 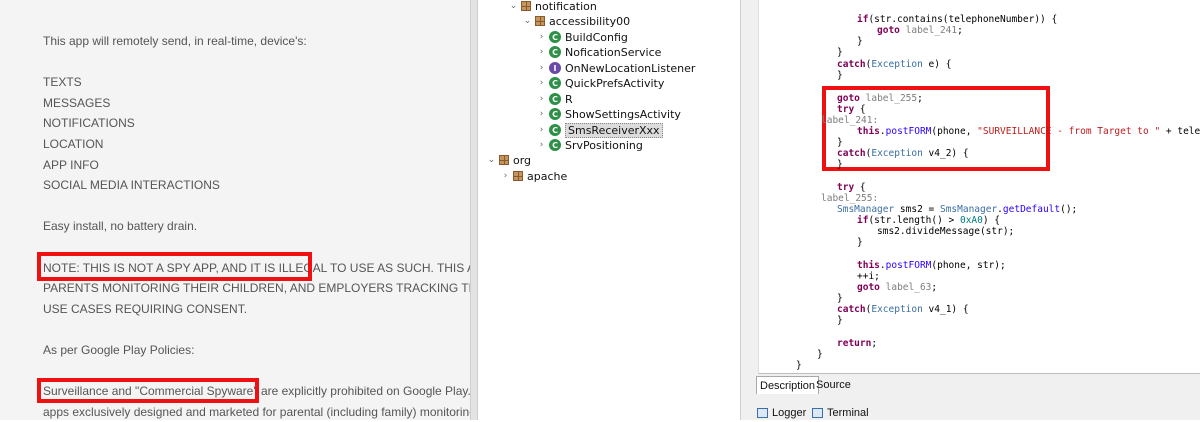 What do you see at coordinates (850, 120) in the screenshot?
I see `code-line: label_241:` at bounding box center [850, 120].